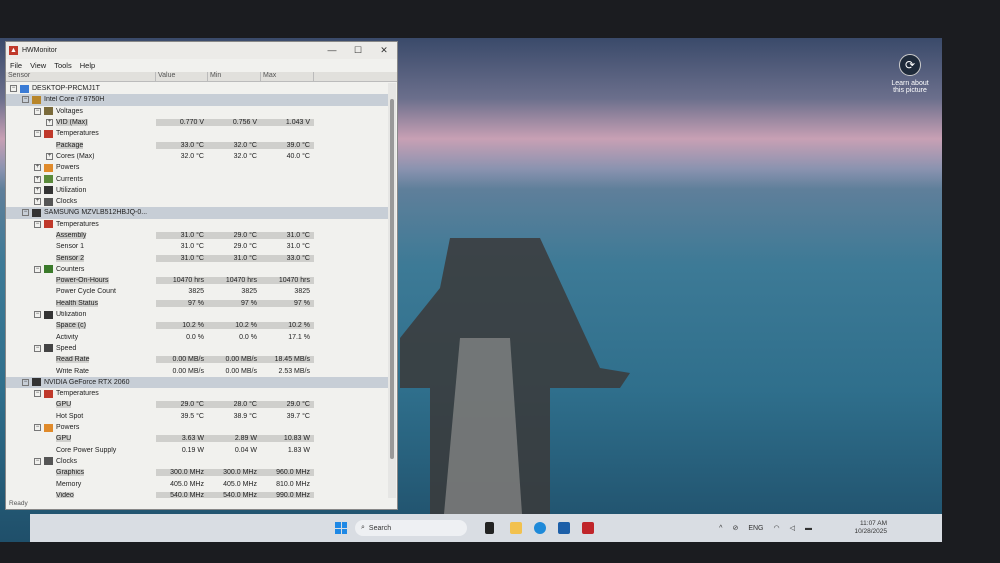  What do you see at coordinates (197, 472) in the screenshot?
I see `sensor-row: Graphics 300.0 MHz 300.0 MHz 960.0 MHz` at bounding box center [197, 472].